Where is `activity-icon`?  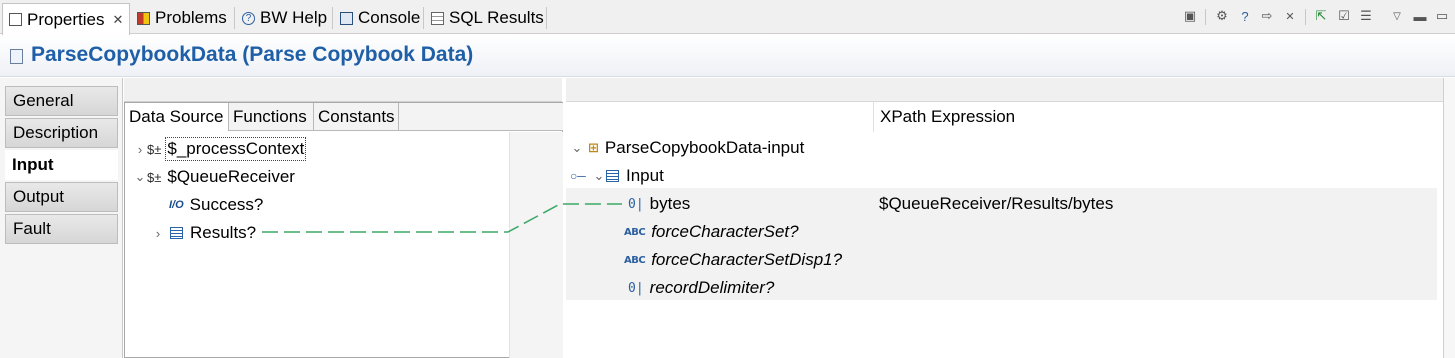 activity-icon is located at coordinates (16, 56).